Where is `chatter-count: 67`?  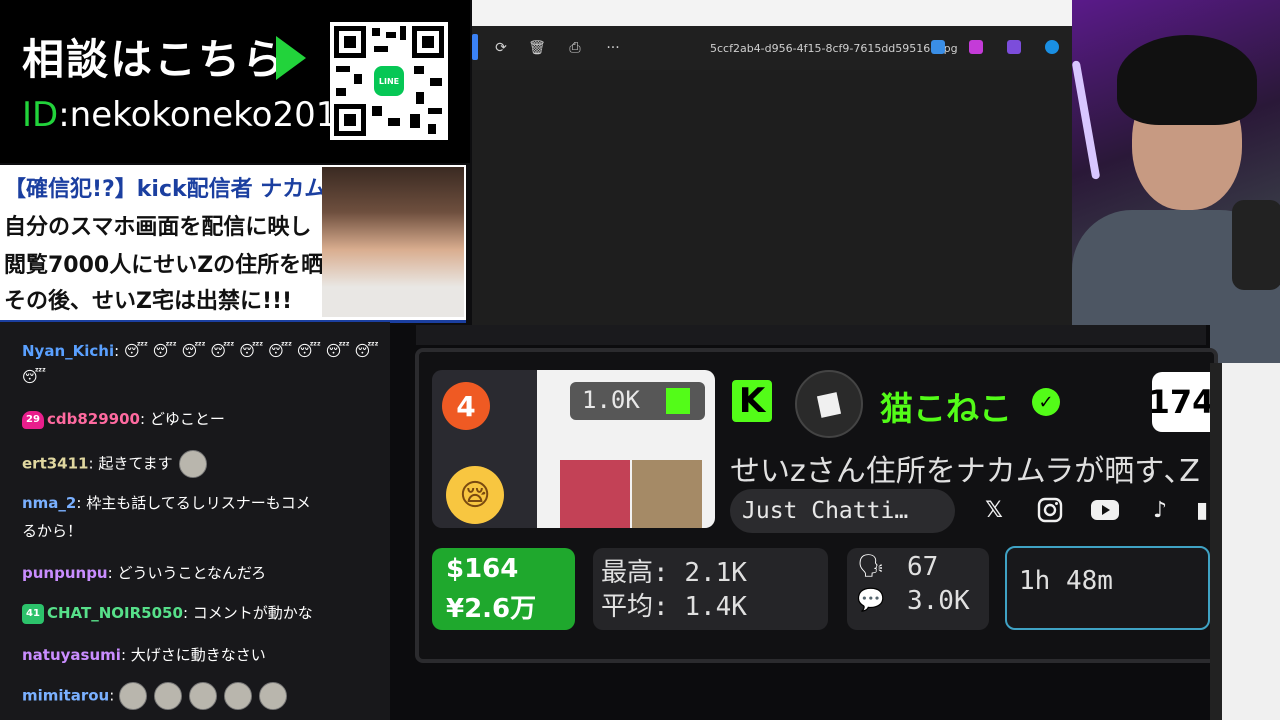
chatter-count: 67 is located at coordinates (923, 567).